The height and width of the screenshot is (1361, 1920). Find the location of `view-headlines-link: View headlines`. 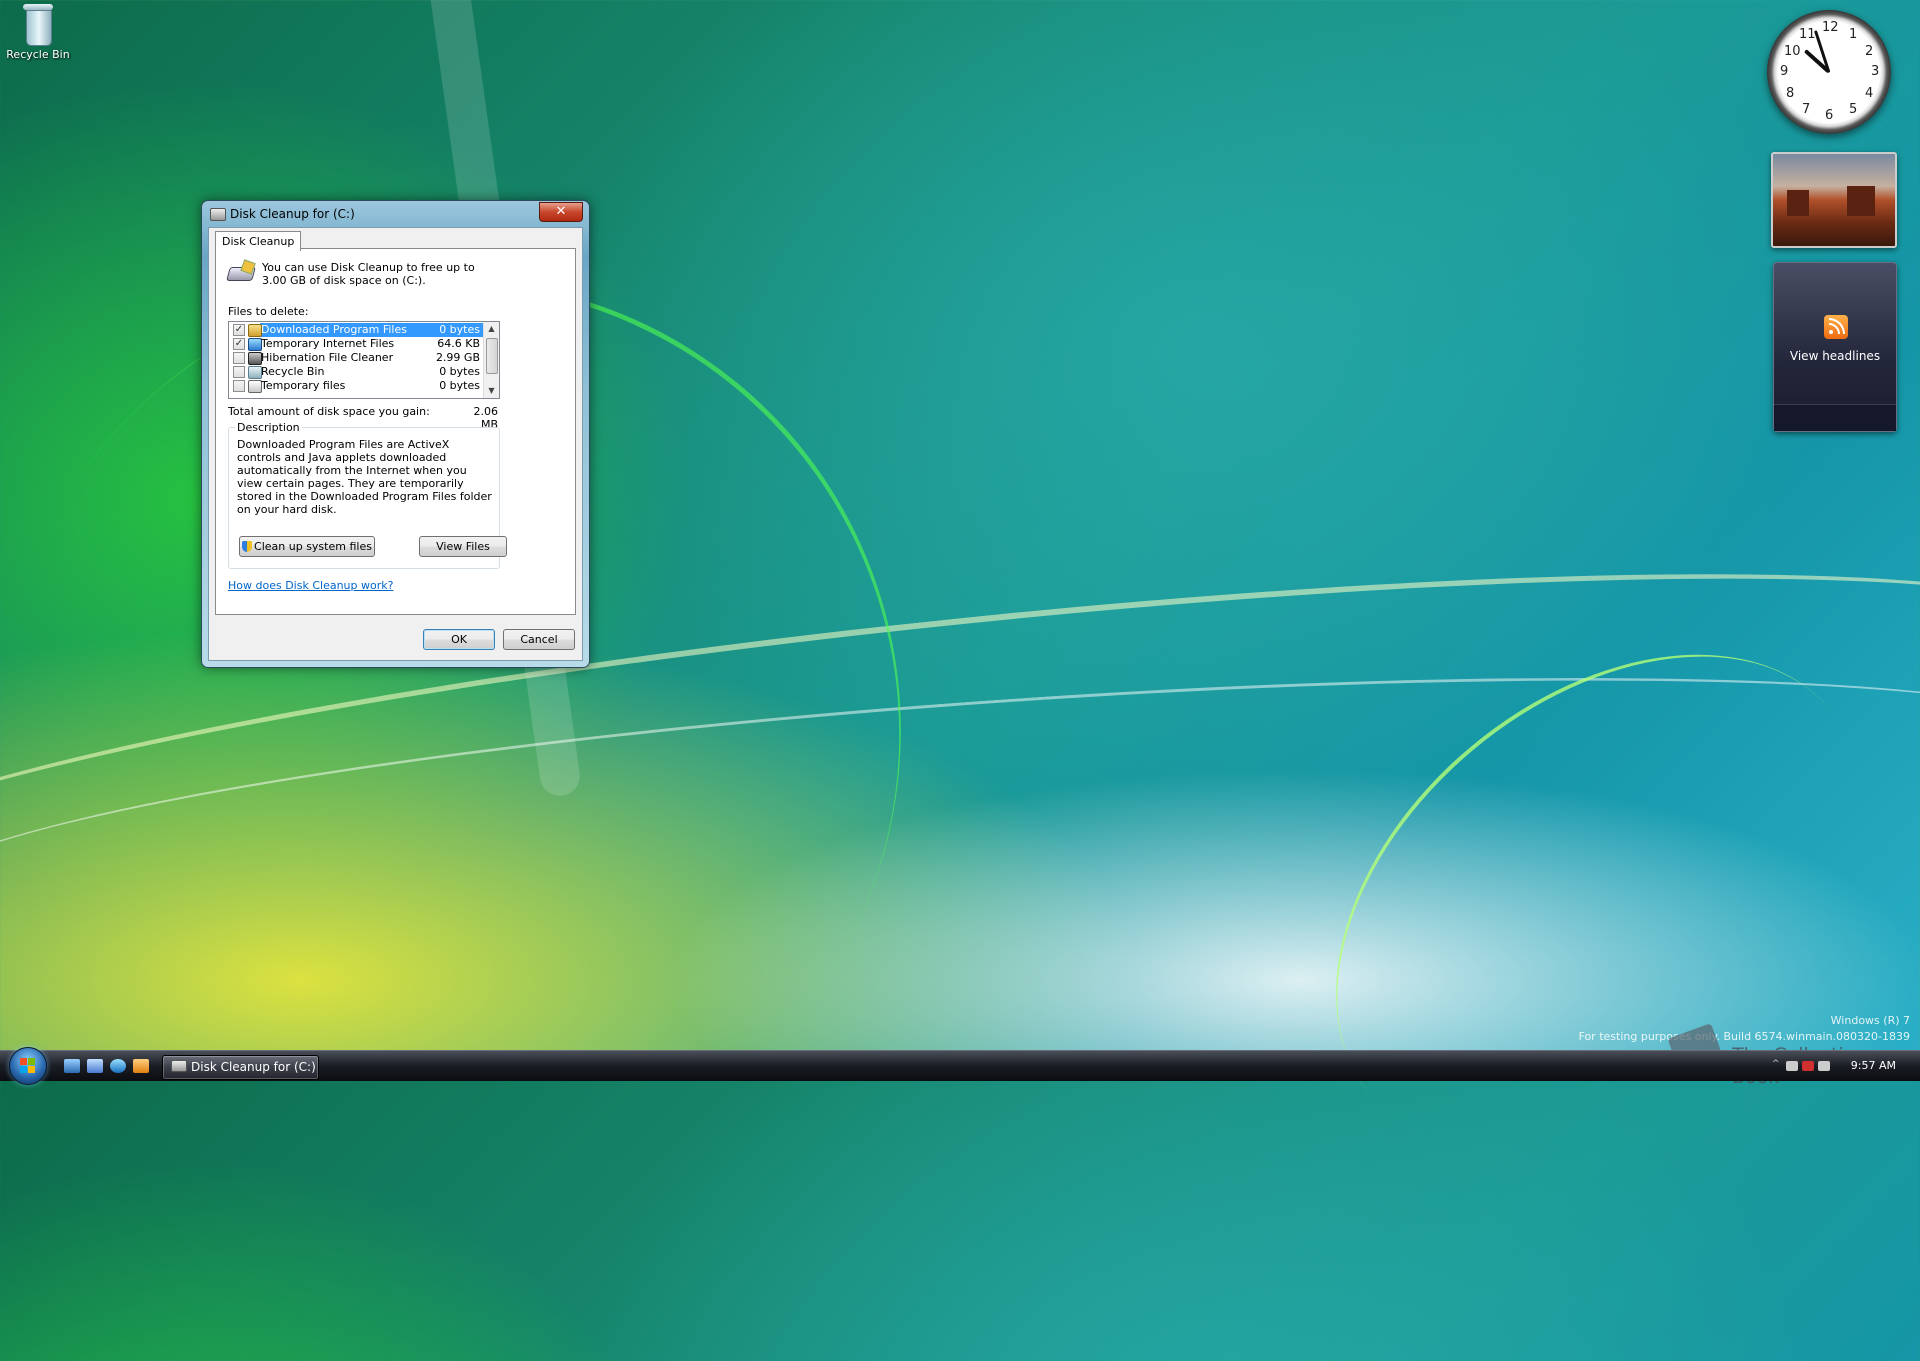

view-headlines-link: View headlines is located at coordinates (1835, 356).